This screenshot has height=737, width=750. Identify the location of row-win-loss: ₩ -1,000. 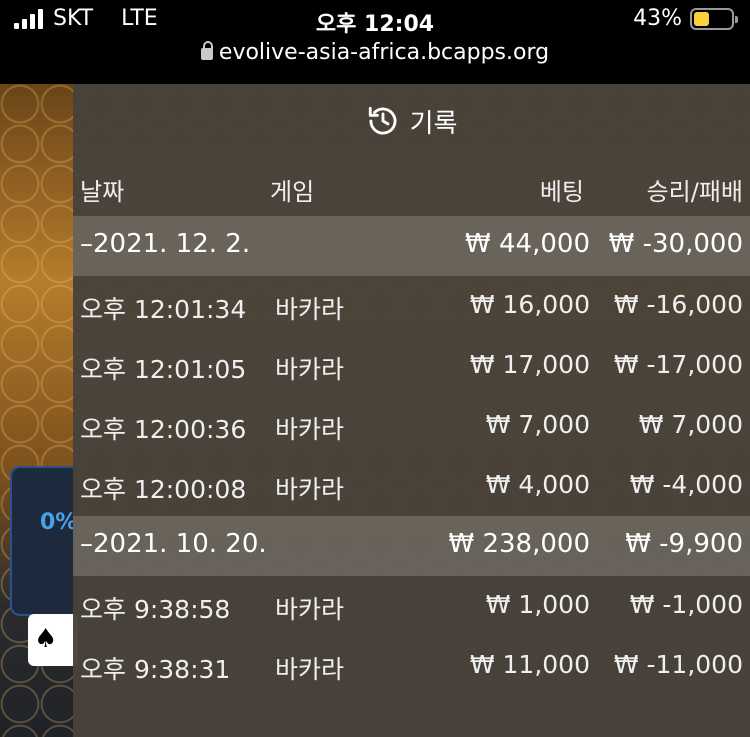
(686, 604).